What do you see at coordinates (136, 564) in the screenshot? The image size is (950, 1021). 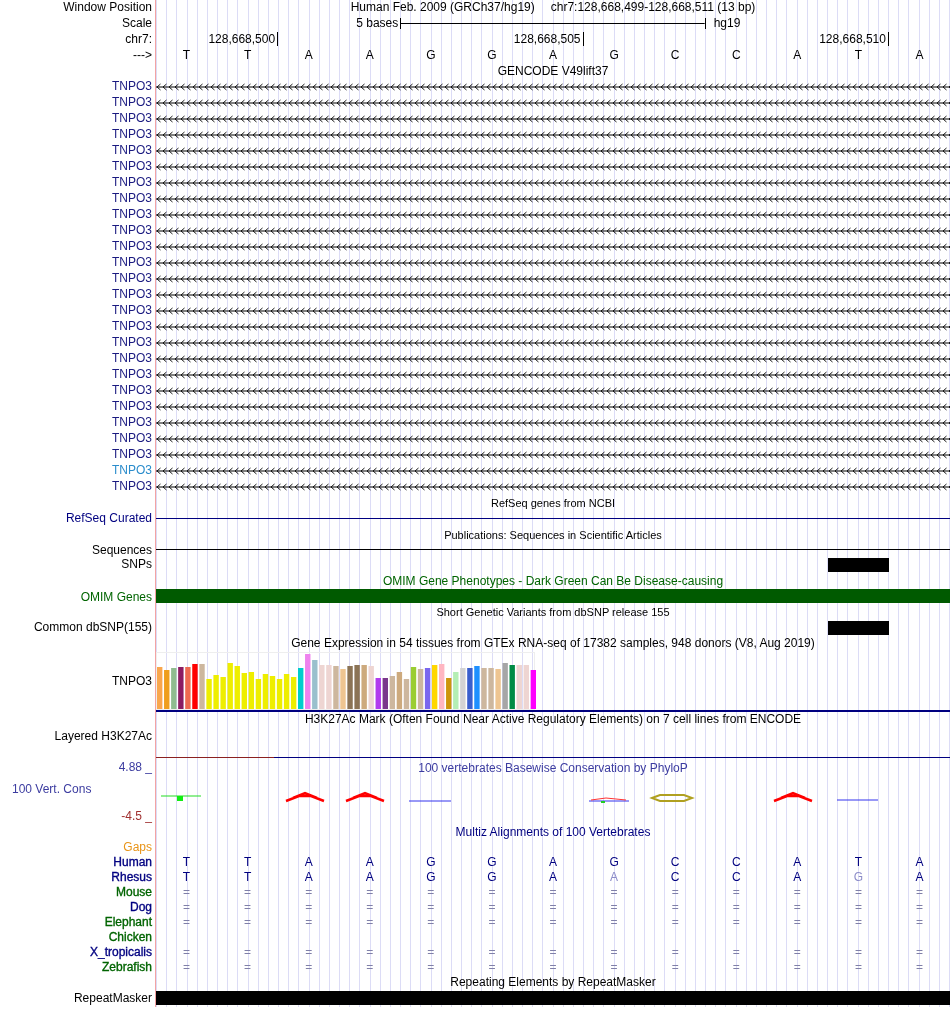 I see `track-label: SNPs` at bounding box center [136, 564].